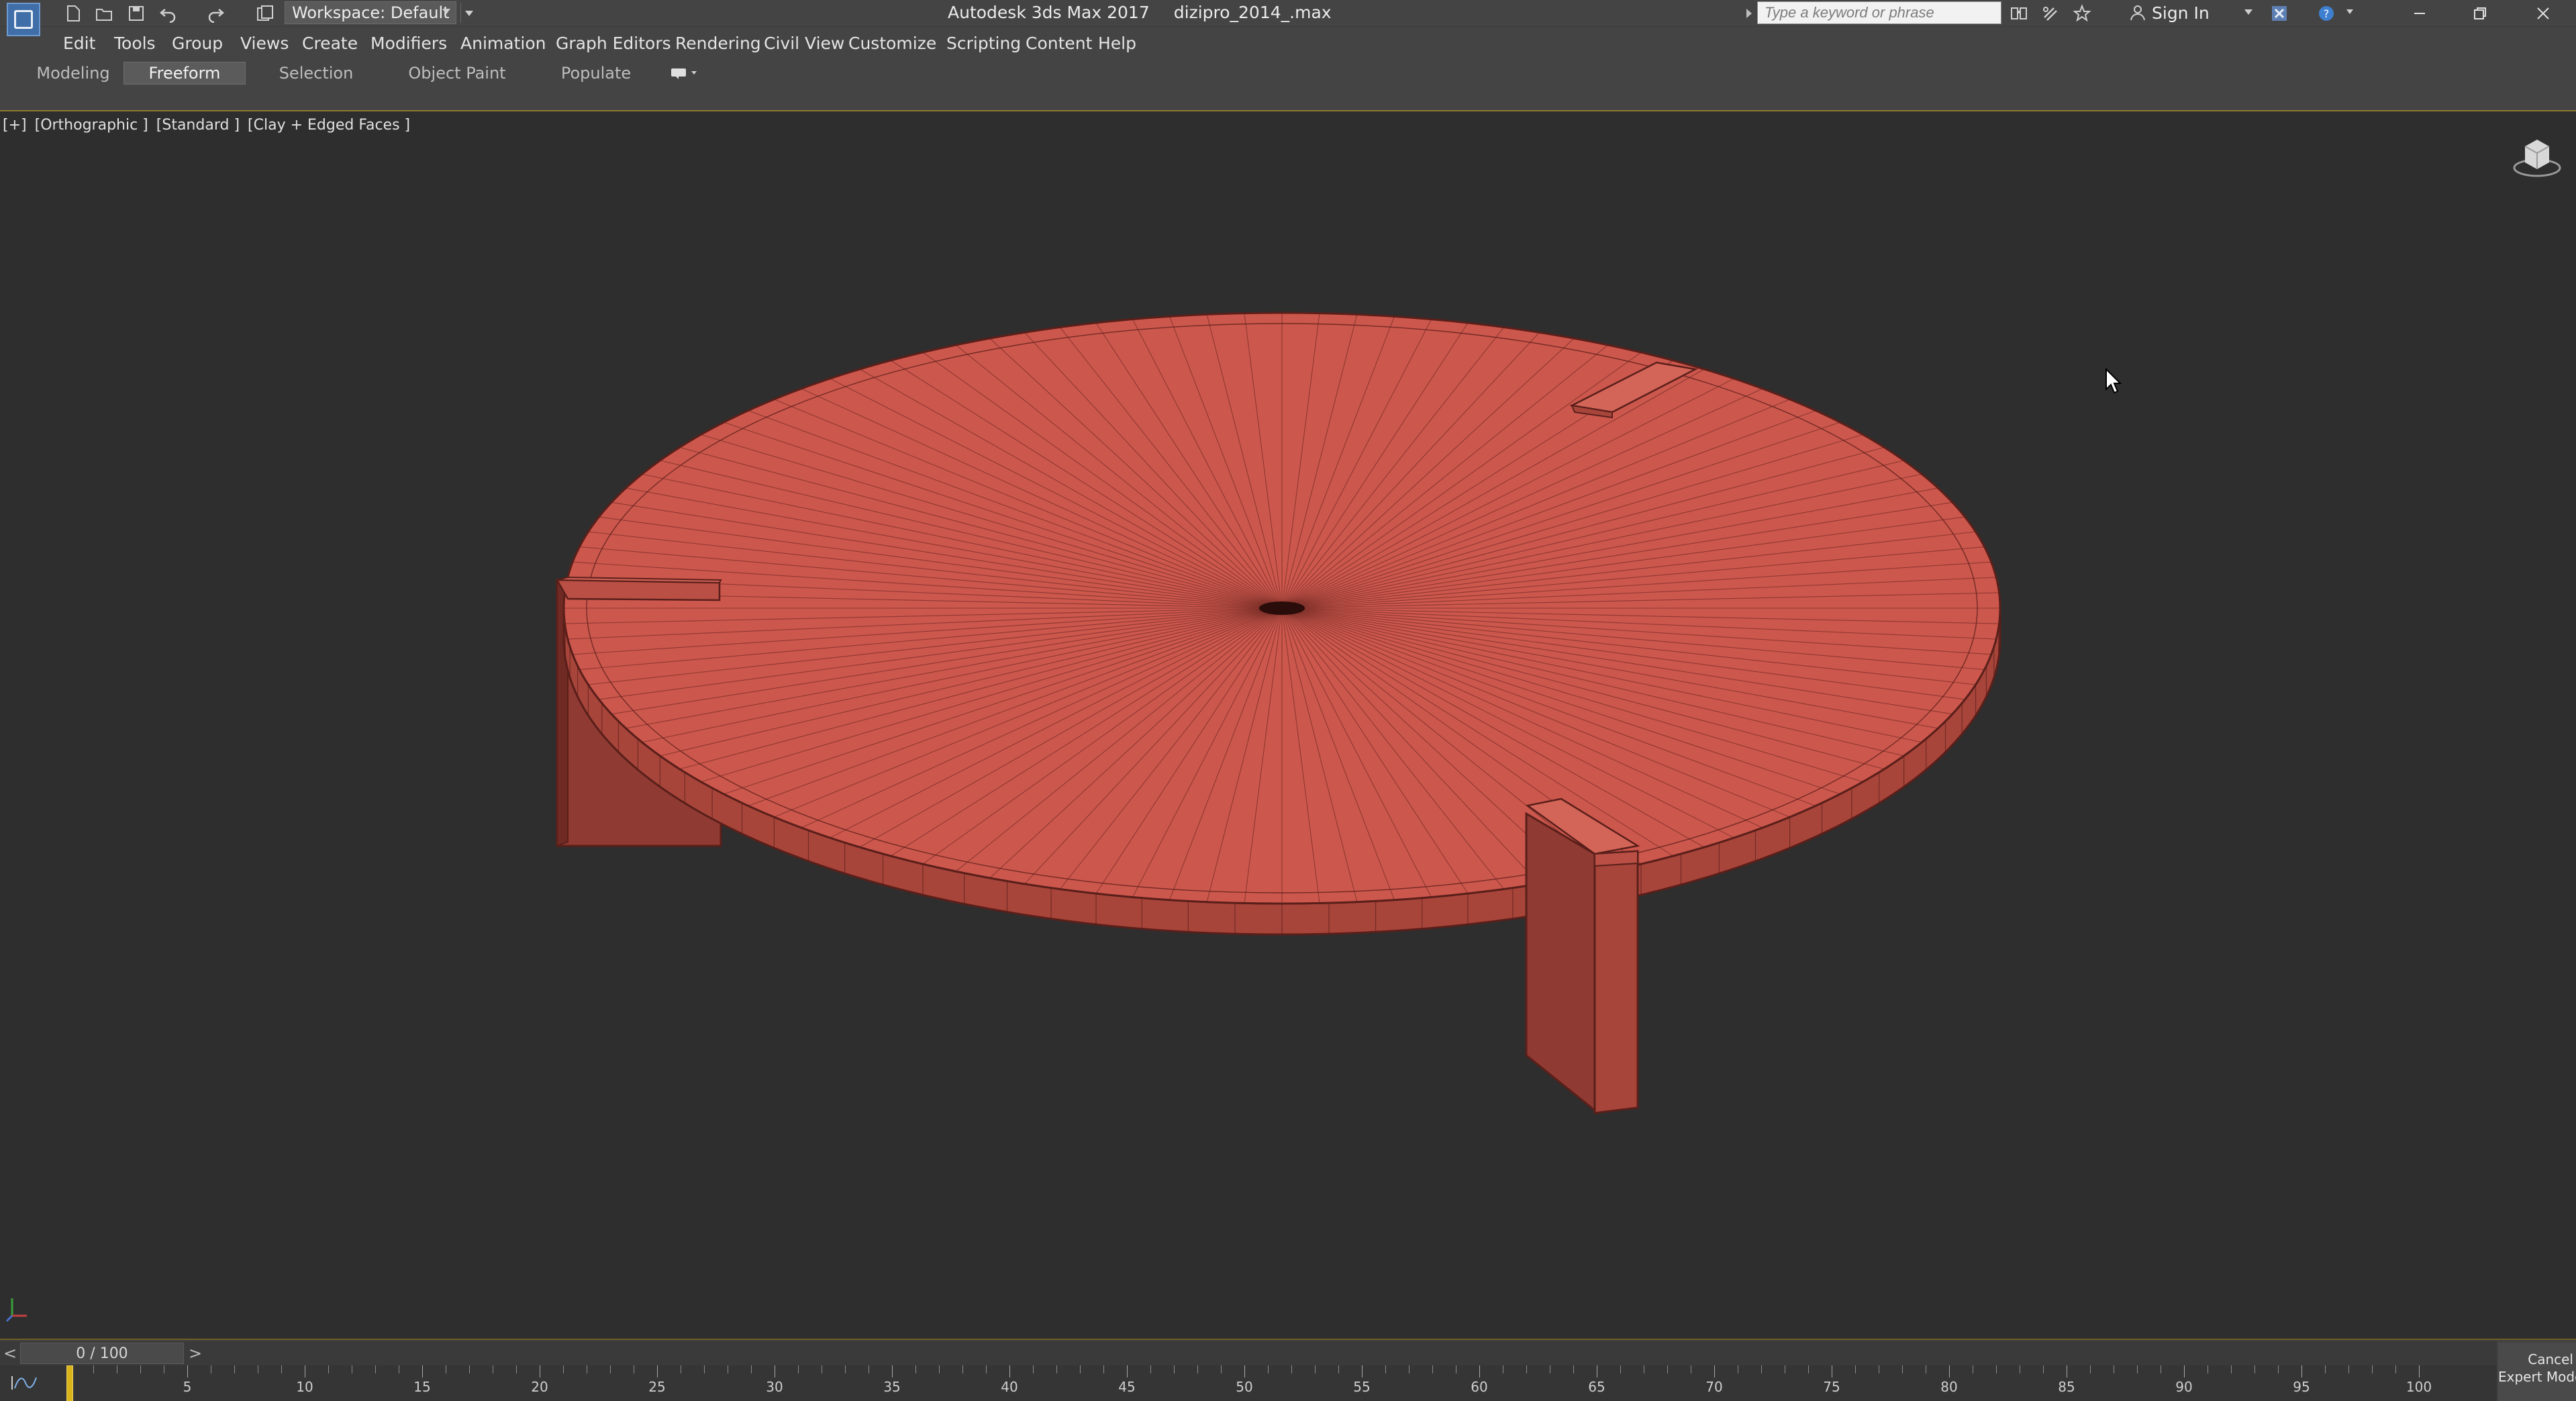  I want to click on frame-tick-label: 60, so click(1479, 1387).